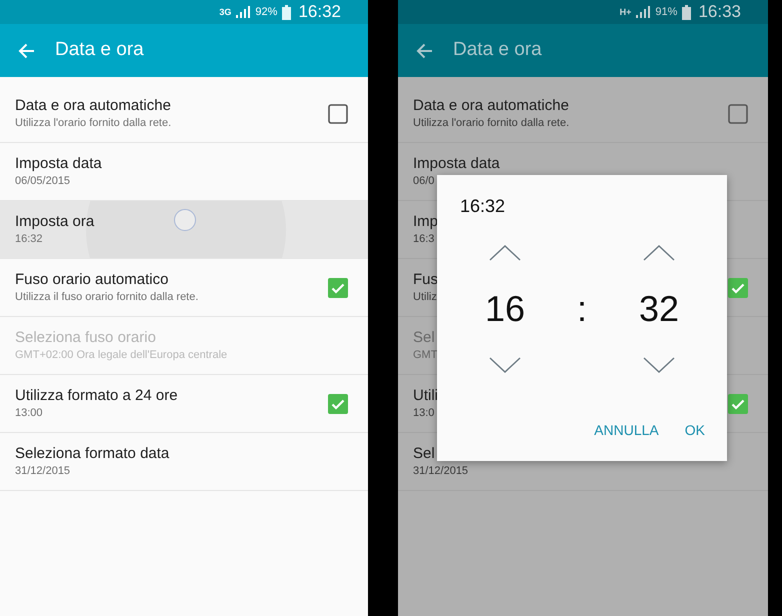 This screenshot has height=616, width=782. I want to click on network-type: H+, so click(626, 12).